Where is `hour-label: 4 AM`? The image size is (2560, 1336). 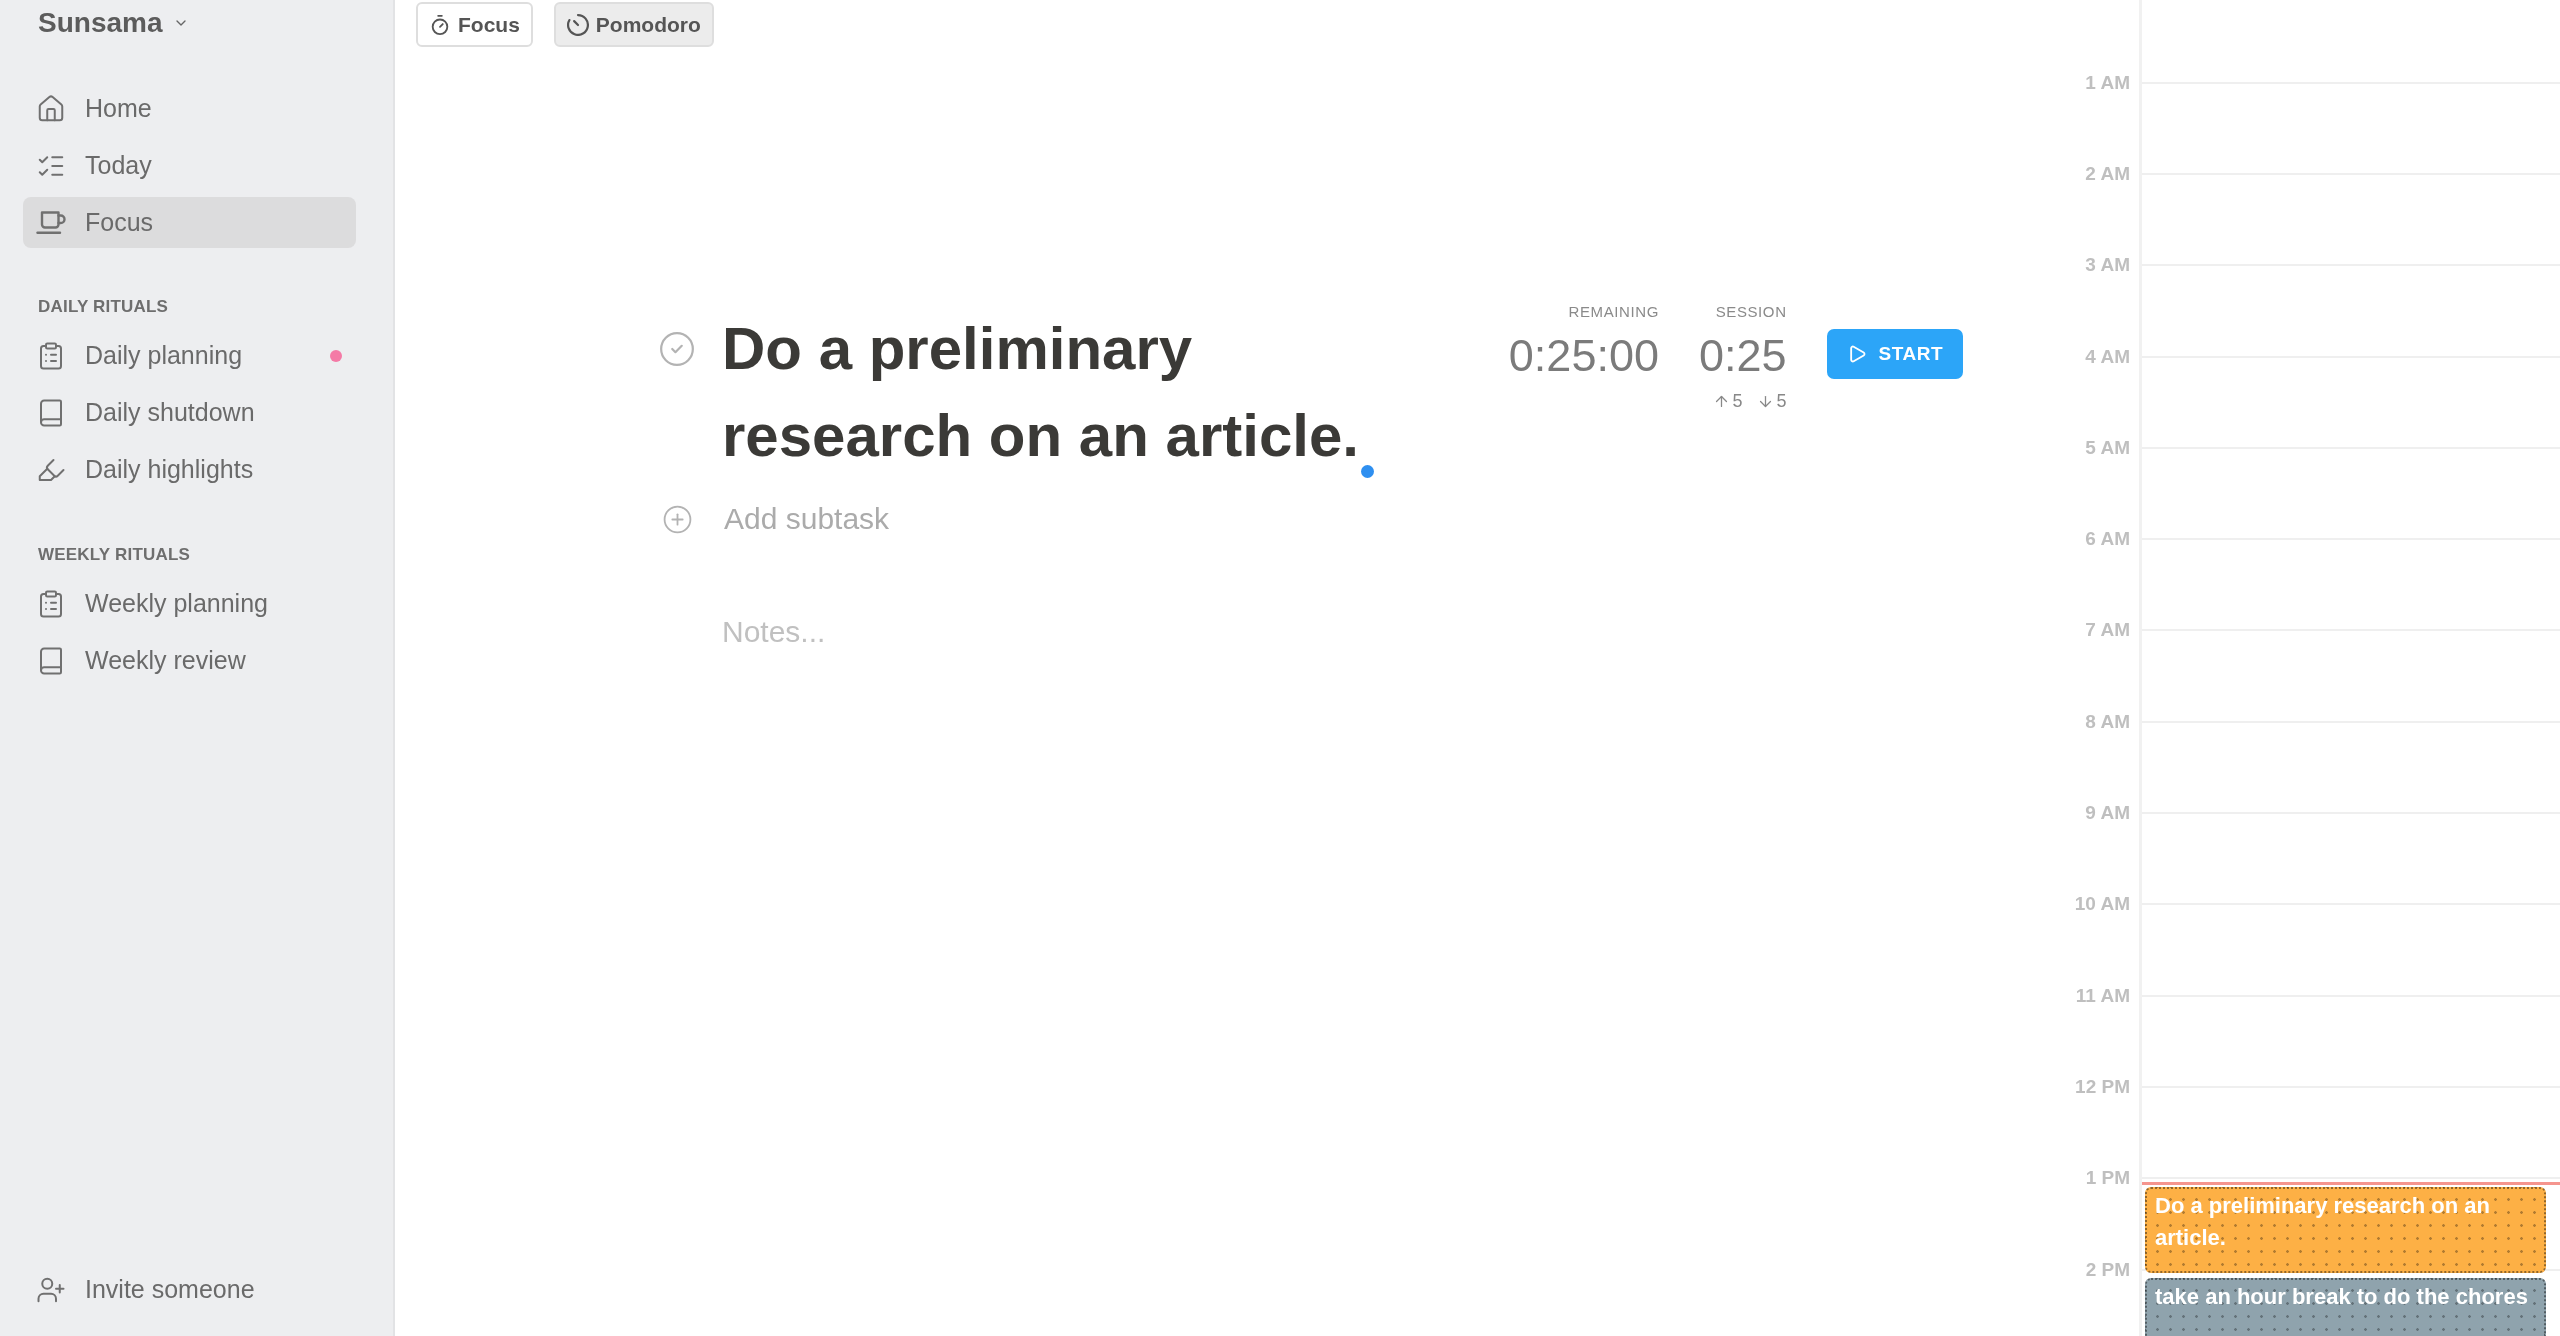 hour-label: 4 AM is located at coordinates (2107, 356).